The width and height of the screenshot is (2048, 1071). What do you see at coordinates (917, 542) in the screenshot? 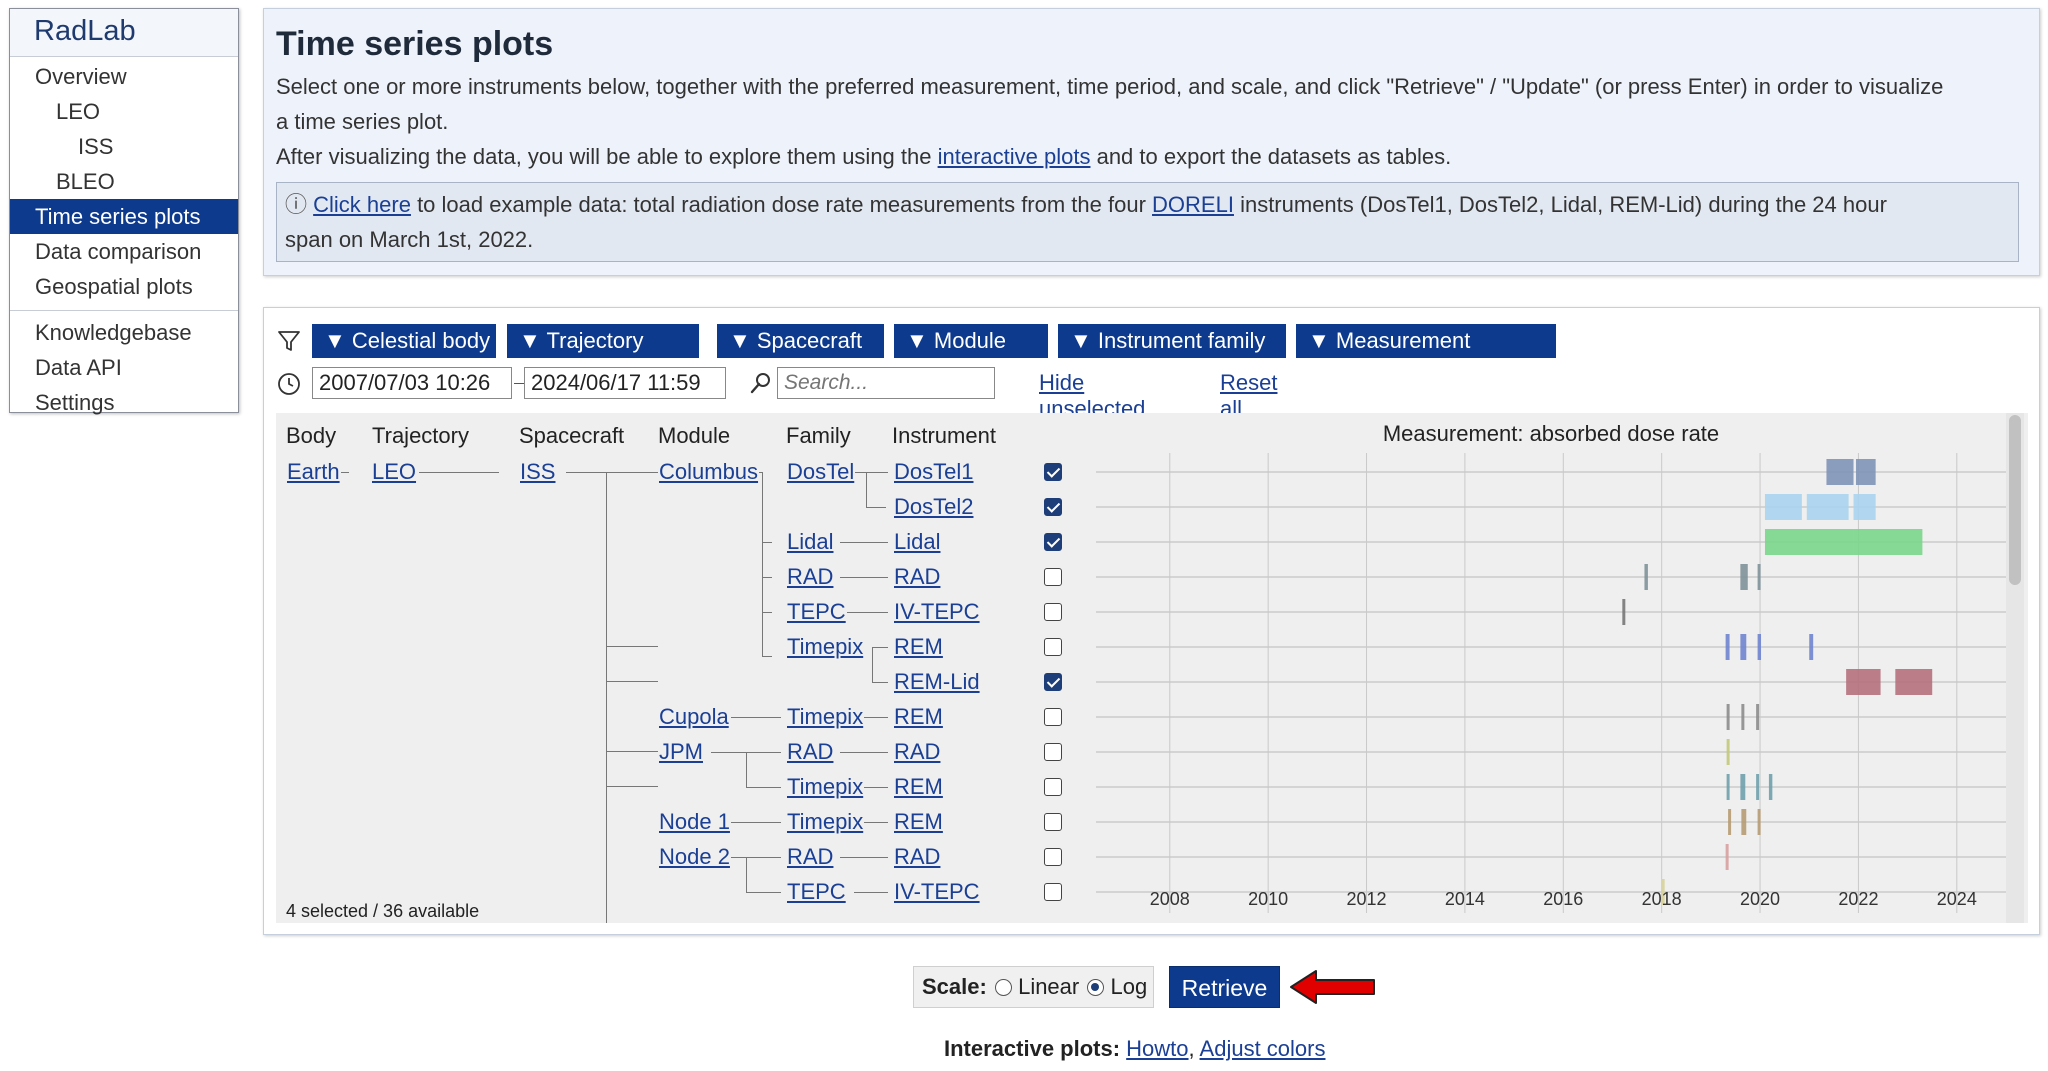
I see `instrument-link: Lidal` at bounding box center [917, 542].